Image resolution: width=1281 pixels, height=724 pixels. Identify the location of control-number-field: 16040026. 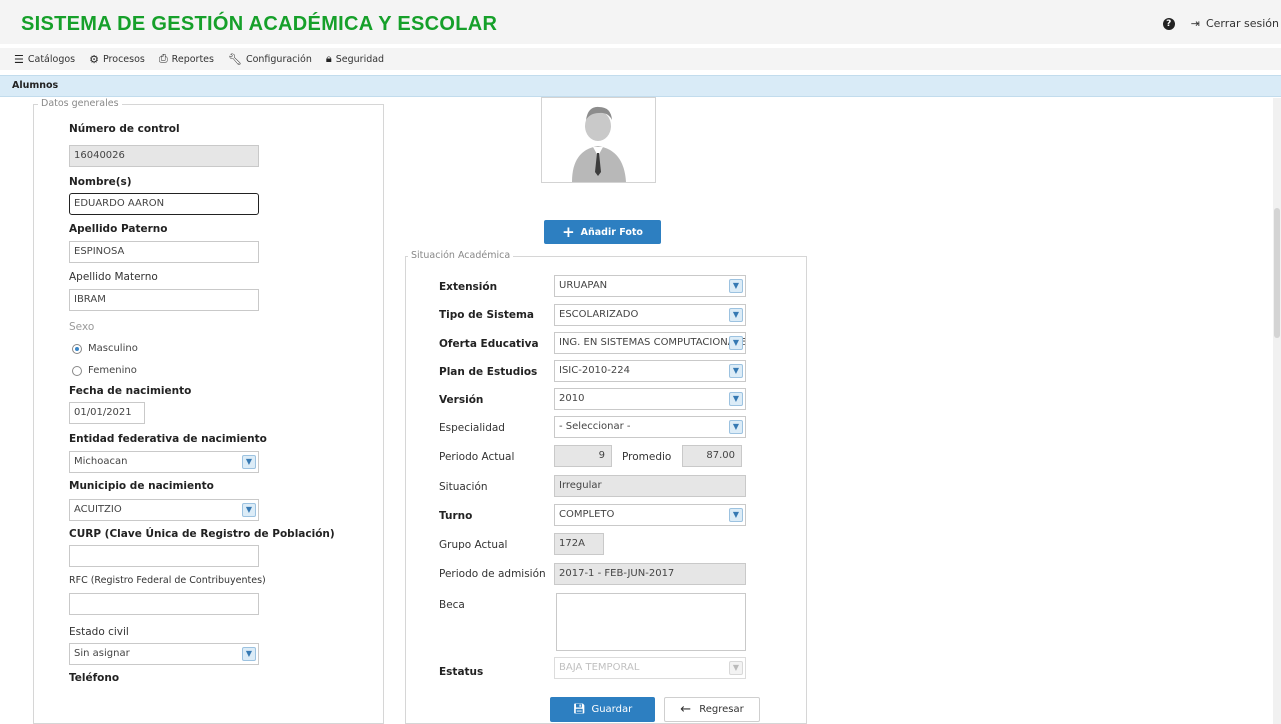
(164, 156).